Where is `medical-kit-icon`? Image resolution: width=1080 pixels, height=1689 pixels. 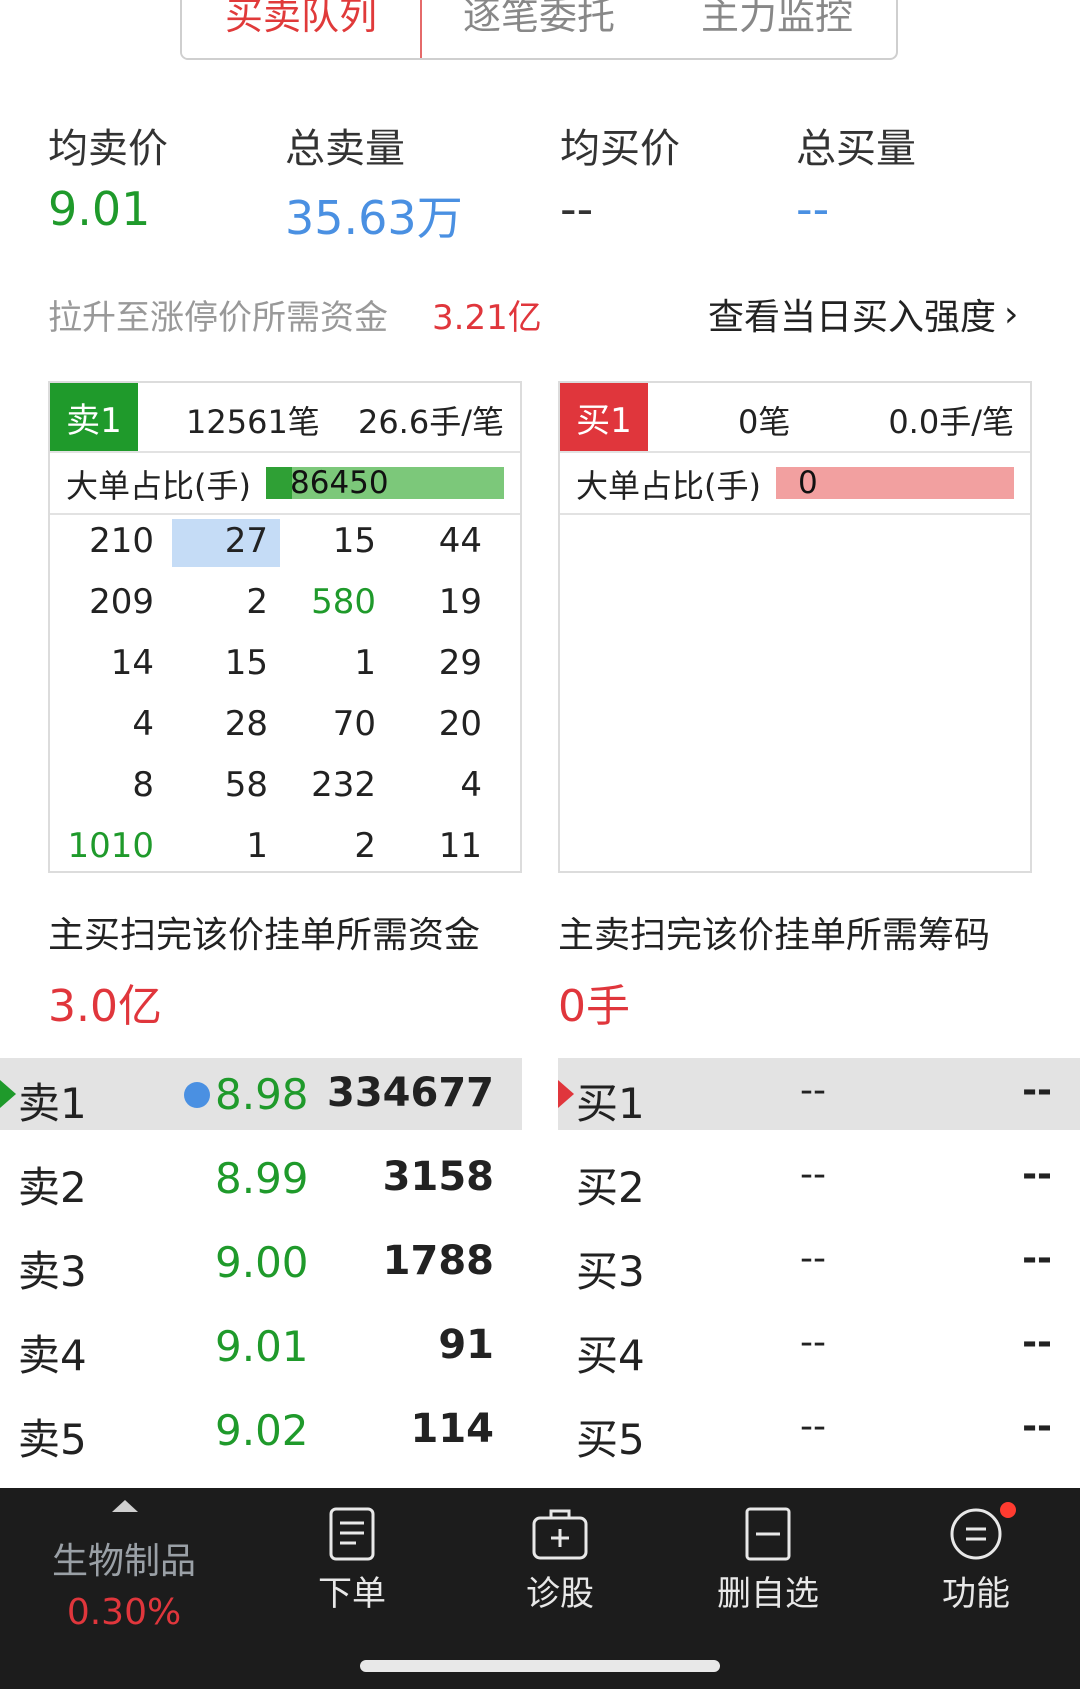 medical-kit-icon is located at coordinates (560, 1533).